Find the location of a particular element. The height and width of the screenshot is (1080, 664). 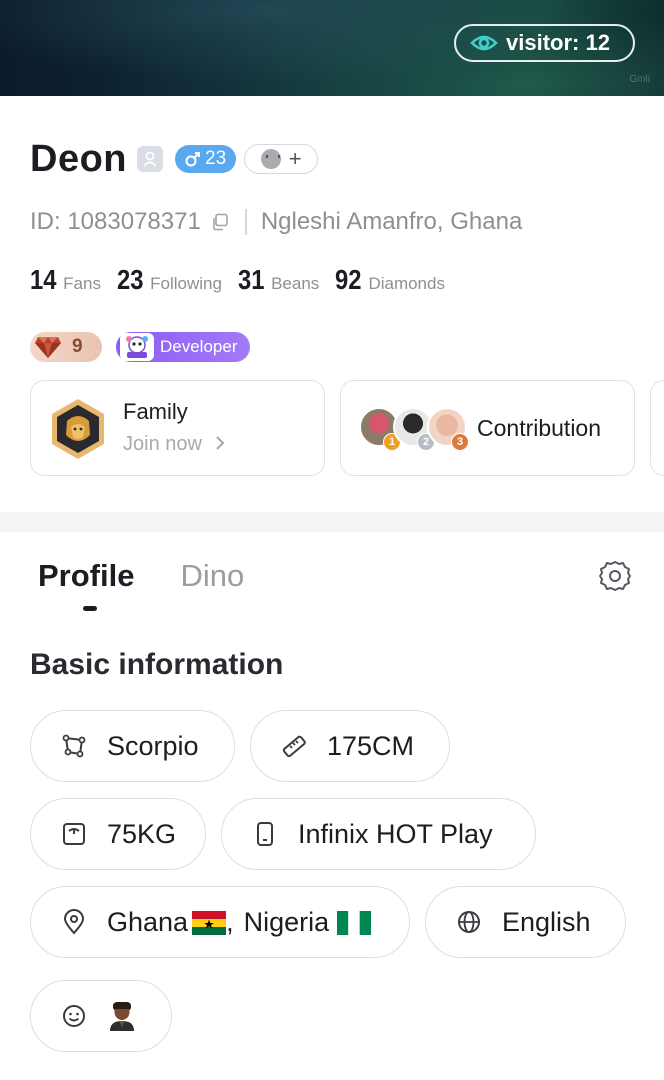

lion-family-icon is located at coordinates (78, 429).